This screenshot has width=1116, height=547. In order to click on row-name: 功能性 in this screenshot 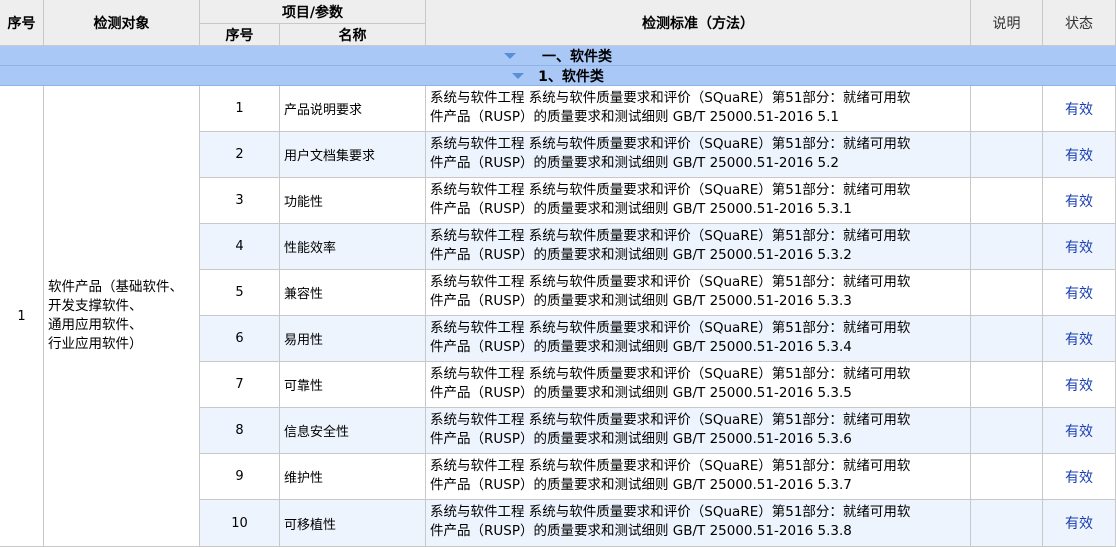, I will do `click(353, 201)`.